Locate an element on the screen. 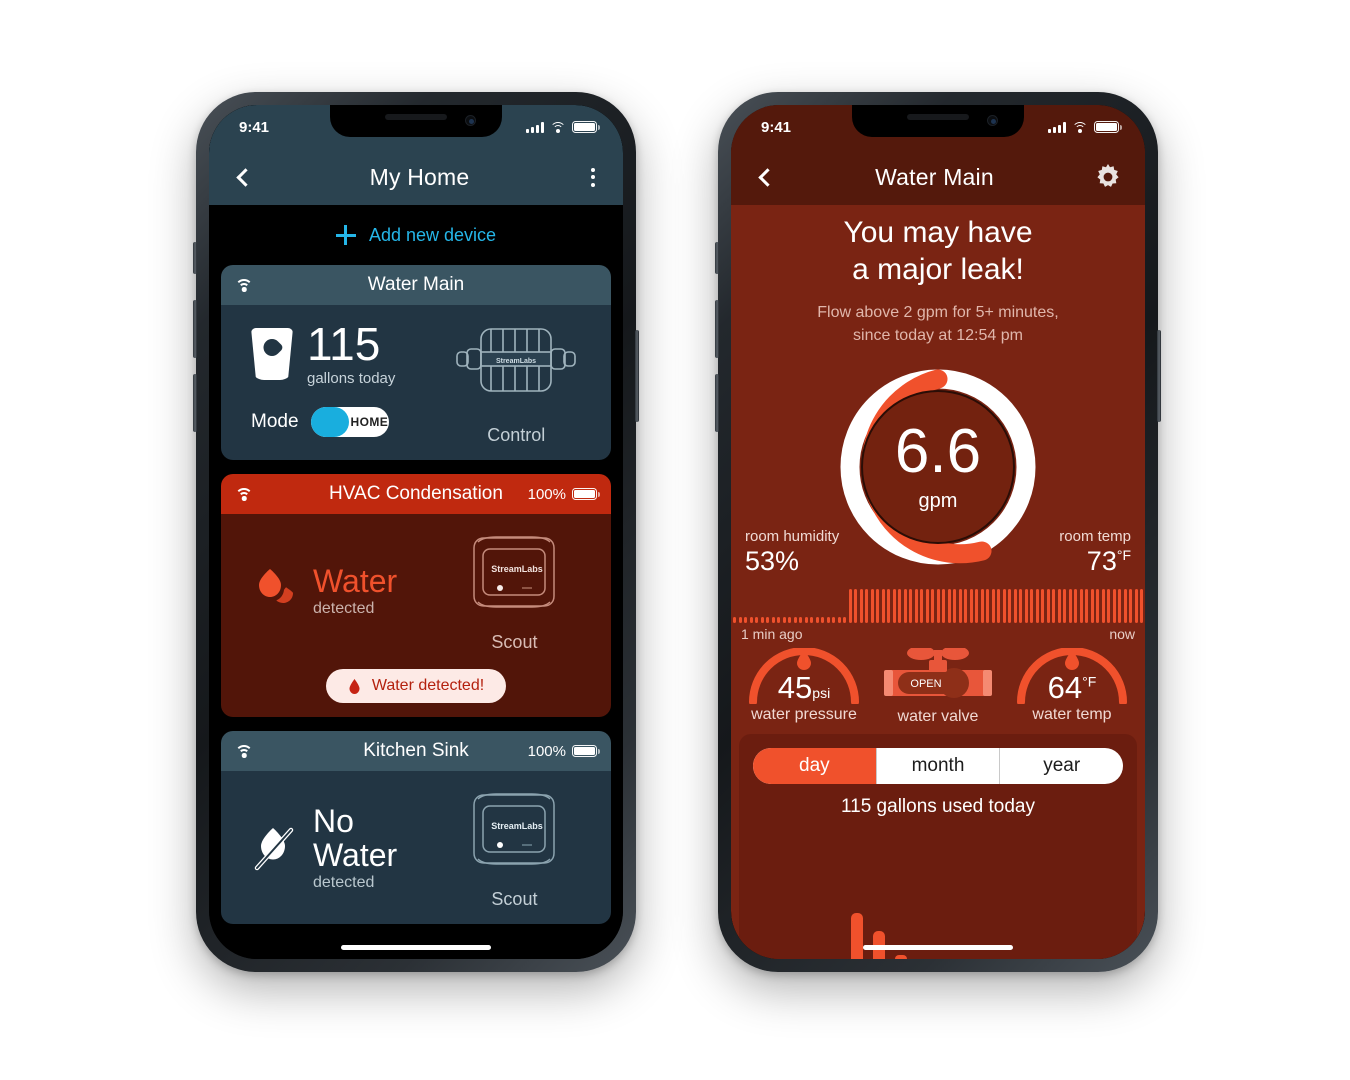  page-title: My Home is located at coordinates (419, 176).